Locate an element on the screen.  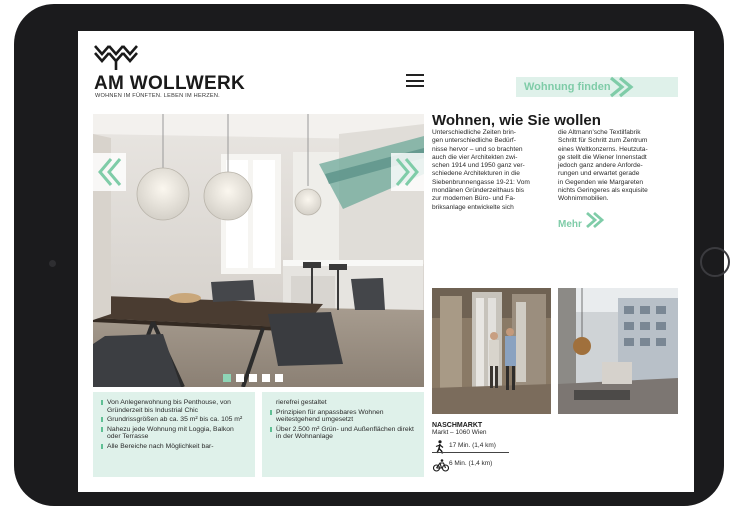
market-photo is located at coordinates (491, 351).